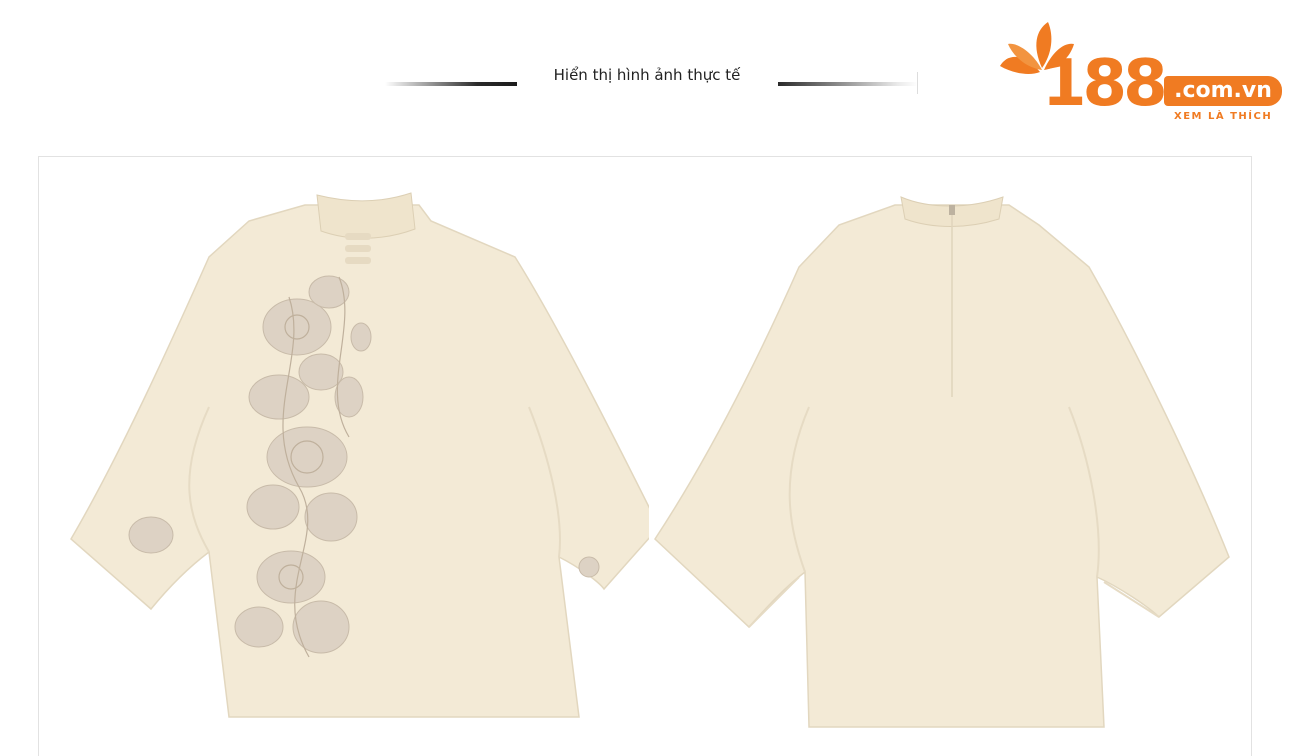 The height and width of the screenshot is (756, 1290). What do you see at coordinates (1105, 84) in the screenshot?
I see `logo-number: 188` at bounding box center [1105, 84].